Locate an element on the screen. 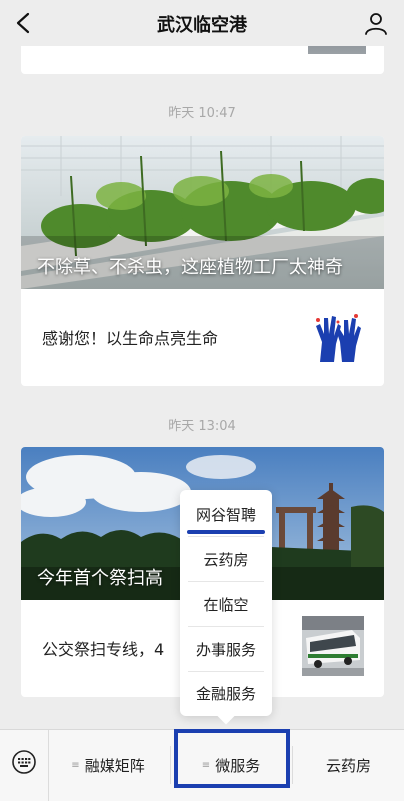 The height and width of the screenshot is (801, 404). timestamp: 昨天 13:04 is located at coordinates (202, 426).